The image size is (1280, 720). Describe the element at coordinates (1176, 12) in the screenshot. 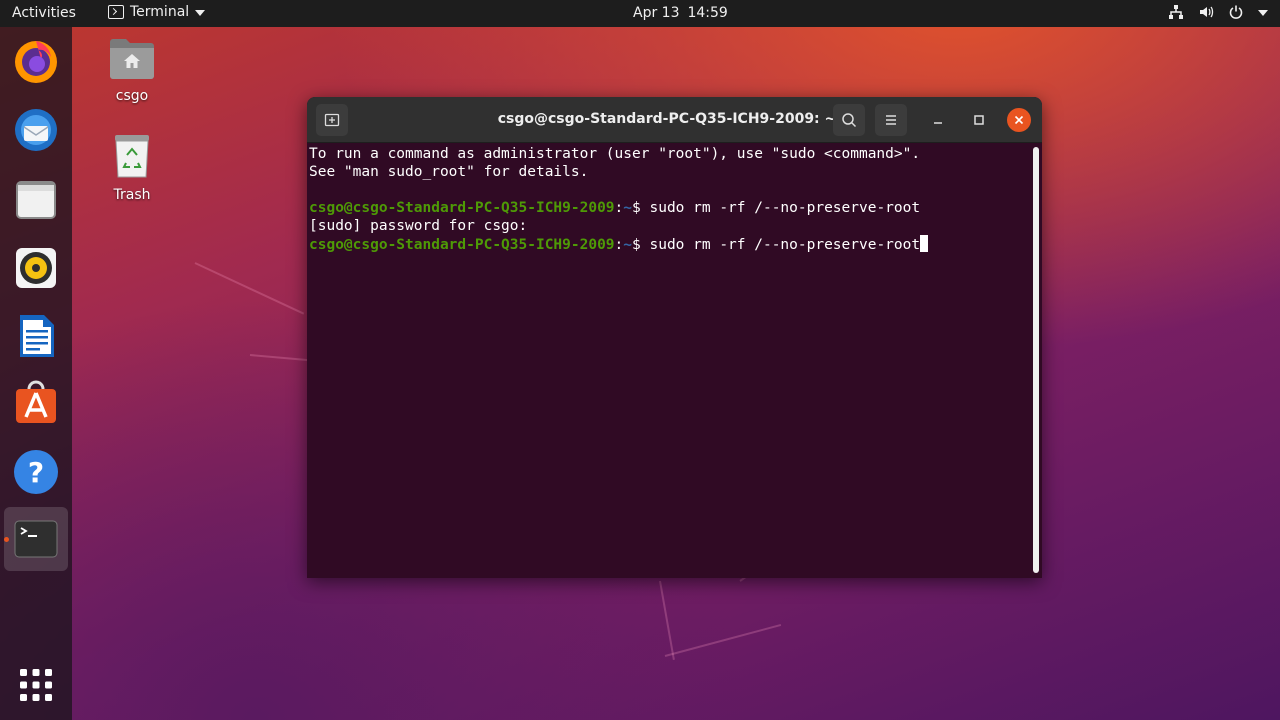

I see `network-icon` at that location.